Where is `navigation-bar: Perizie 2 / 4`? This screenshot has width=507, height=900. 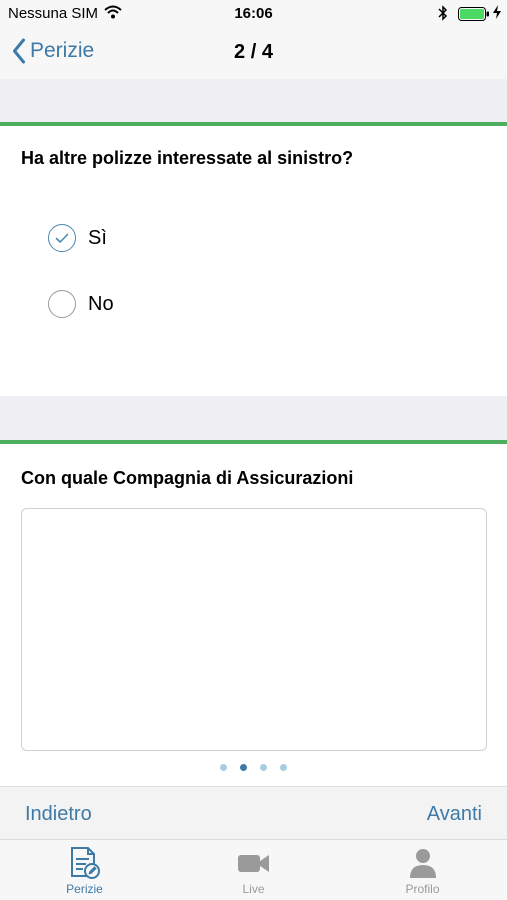
navigation-bar: Perizie 2 / 4 is located at coordinates (253, 54).